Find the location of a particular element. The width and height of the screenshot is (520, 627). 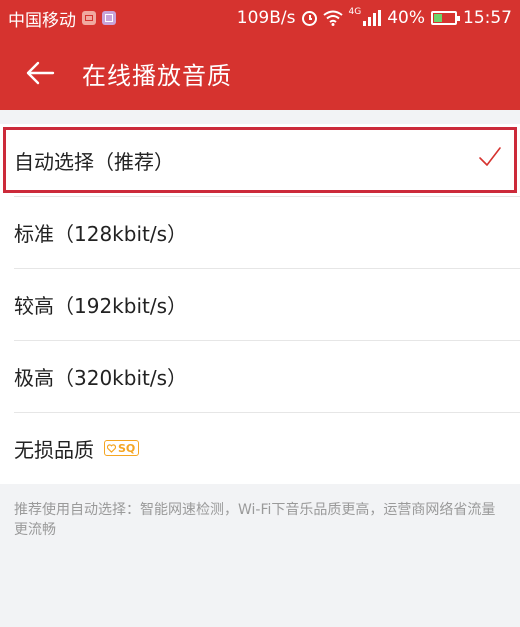

clock: 15:57 is located at coordinates (487, 18).